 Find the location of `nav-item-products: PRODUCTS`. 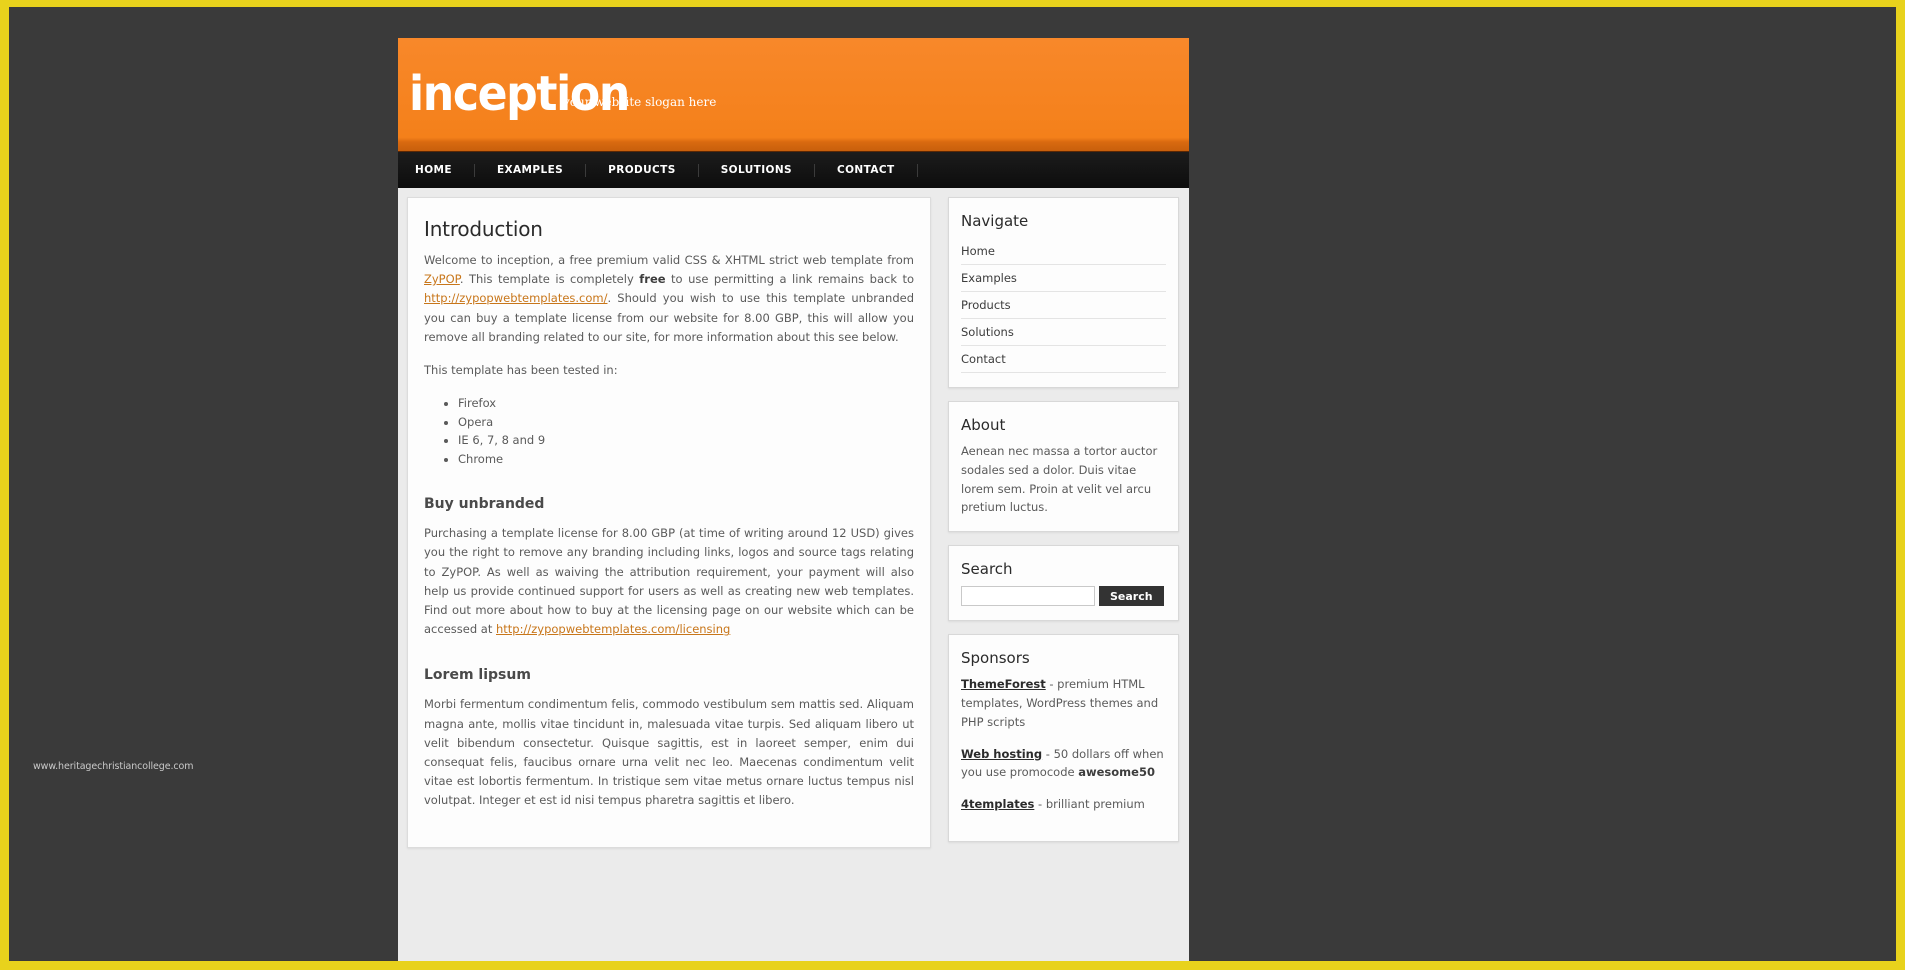

nav-item-products: PRODUCTS is located at coordinates (642, 170).